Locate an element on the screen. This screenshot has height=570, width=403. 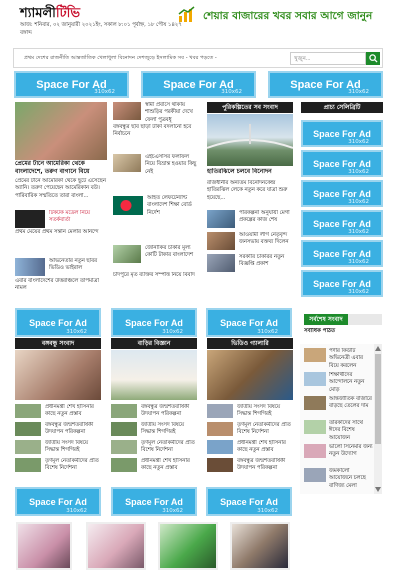
share-market-banner: শেয়ার বাজারের খবর সবার আগে জানুন is located at coordinates (287, 17).